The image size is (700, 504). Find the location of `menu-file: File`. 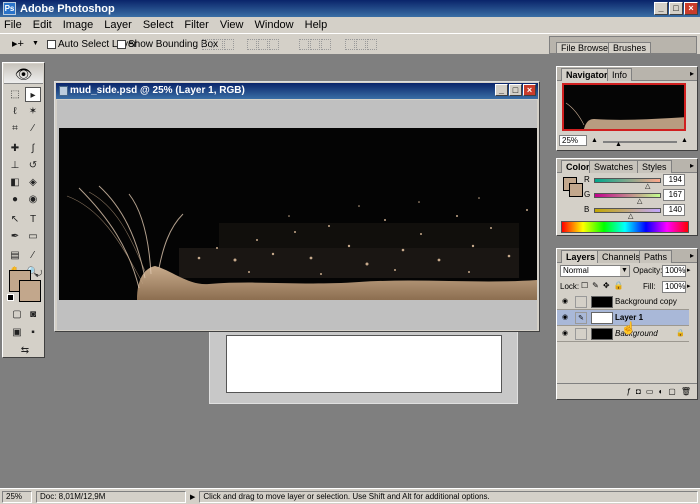

menu-file: File is located at coordinates (13, 25).